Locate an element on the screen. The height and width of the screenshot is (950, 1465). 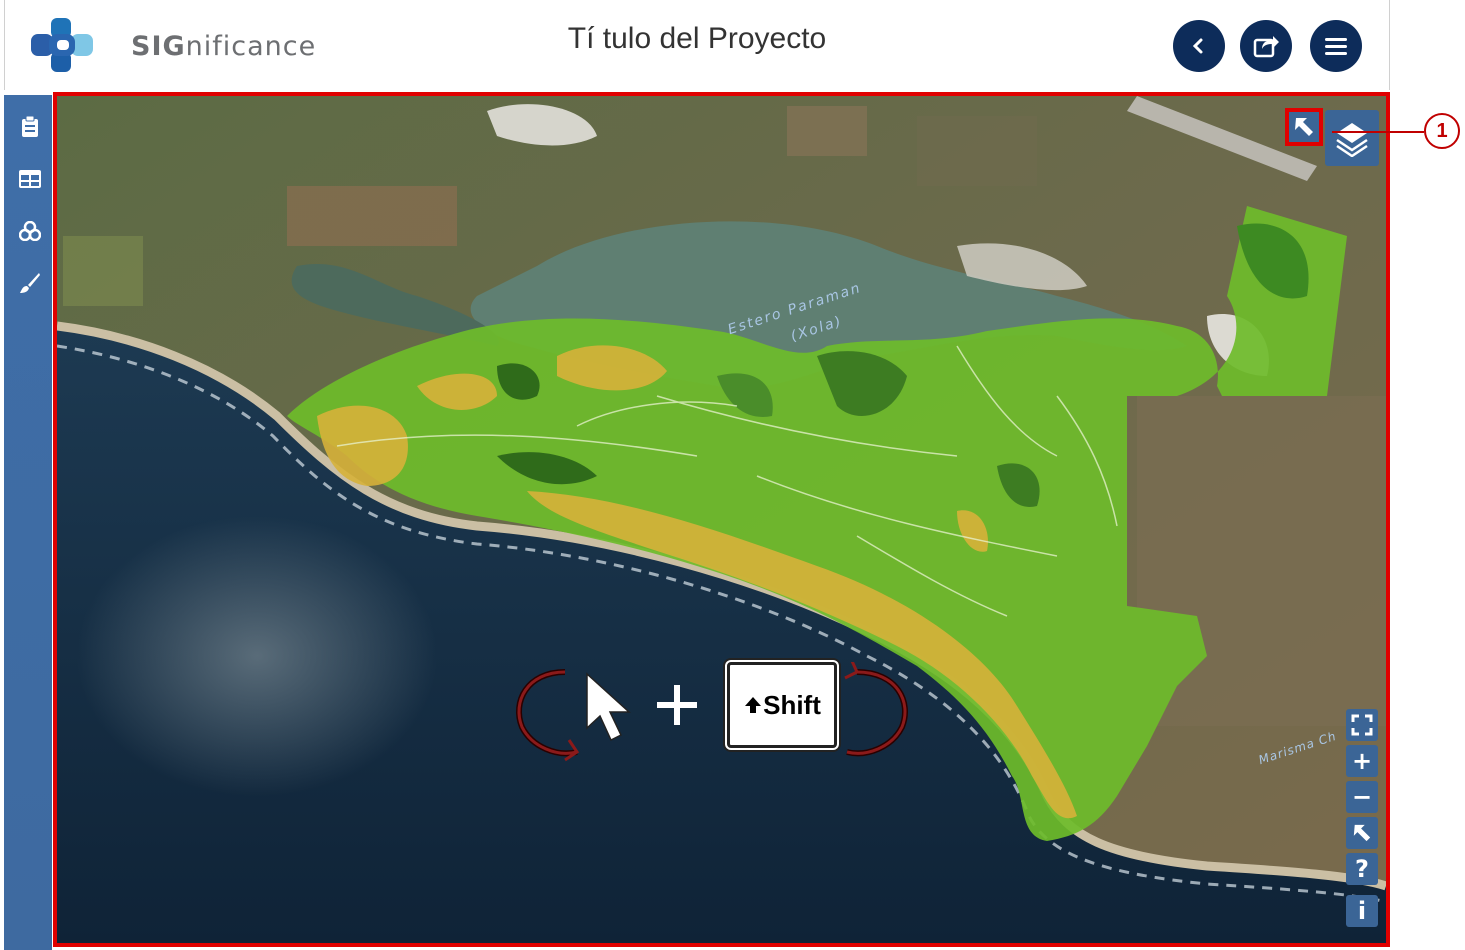
share-icon is located at coordinates (1266, 47).